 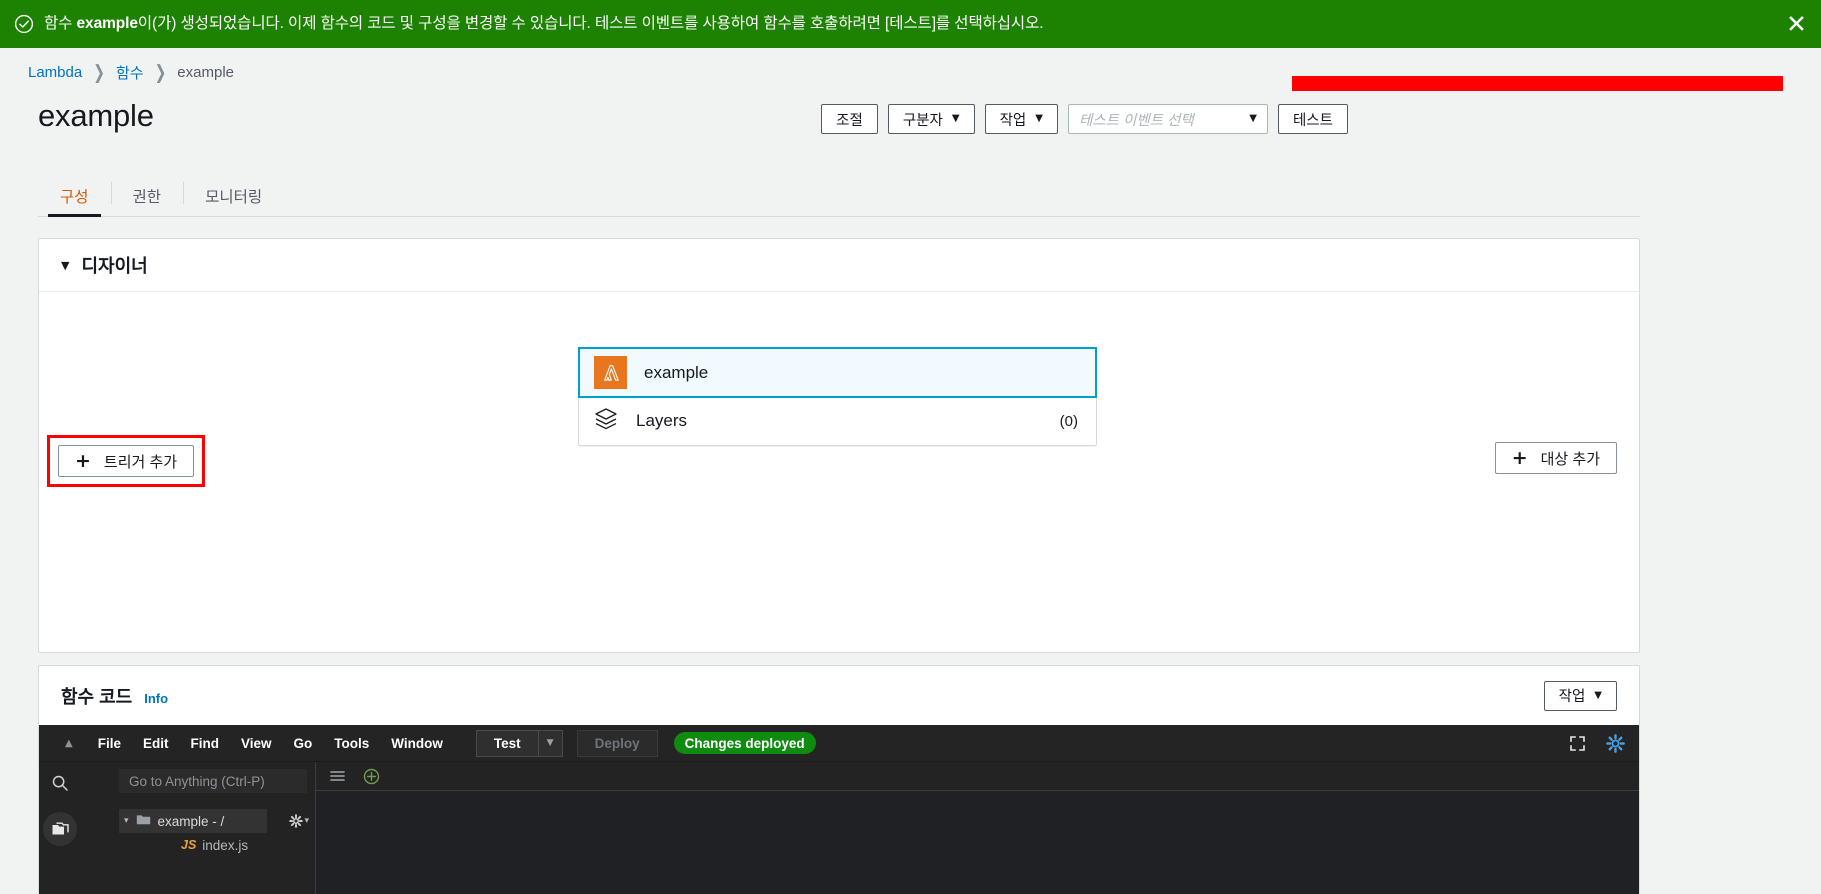 What do you see at coordinates (60, 23) in the screenshot?
I see `banner-text-before: 함수` at bounding box center [60, 23].